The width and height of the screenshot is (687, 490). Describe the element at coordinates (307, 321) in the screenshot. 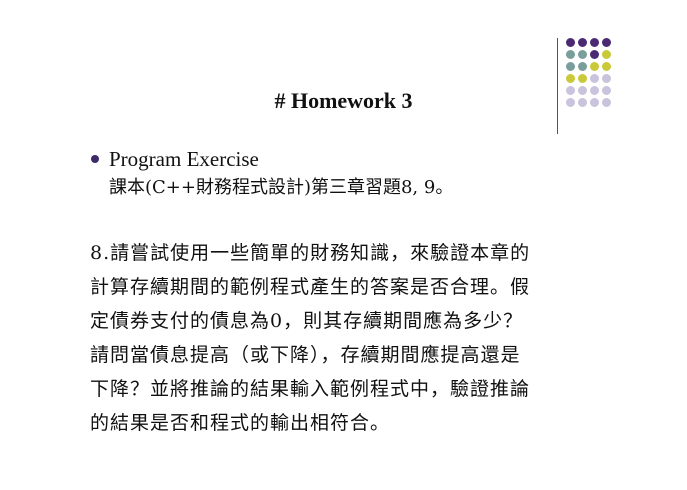

I see `paragraph-line: 定債券支付的債息為0，則其存續期間應為多少？` at that location.